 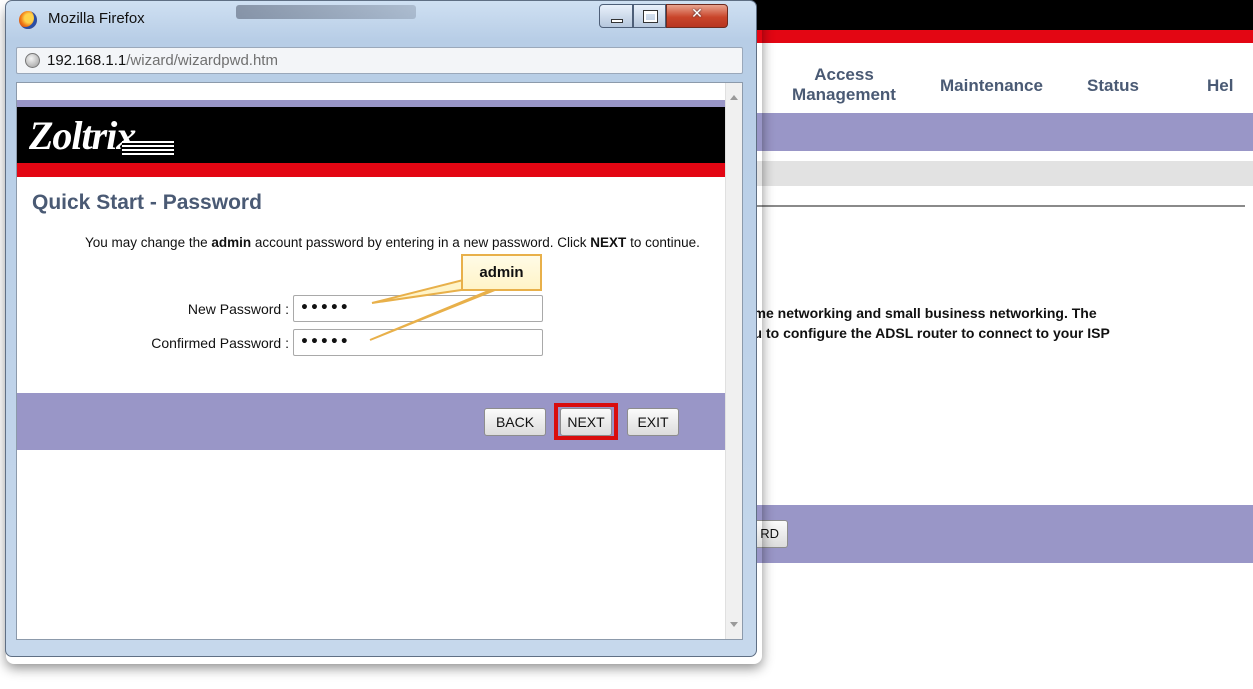 What do you see at coordinates (231, 242) in the screenshot?
I see `desc-admin-bold: admin` at bounding box center [231, 242].